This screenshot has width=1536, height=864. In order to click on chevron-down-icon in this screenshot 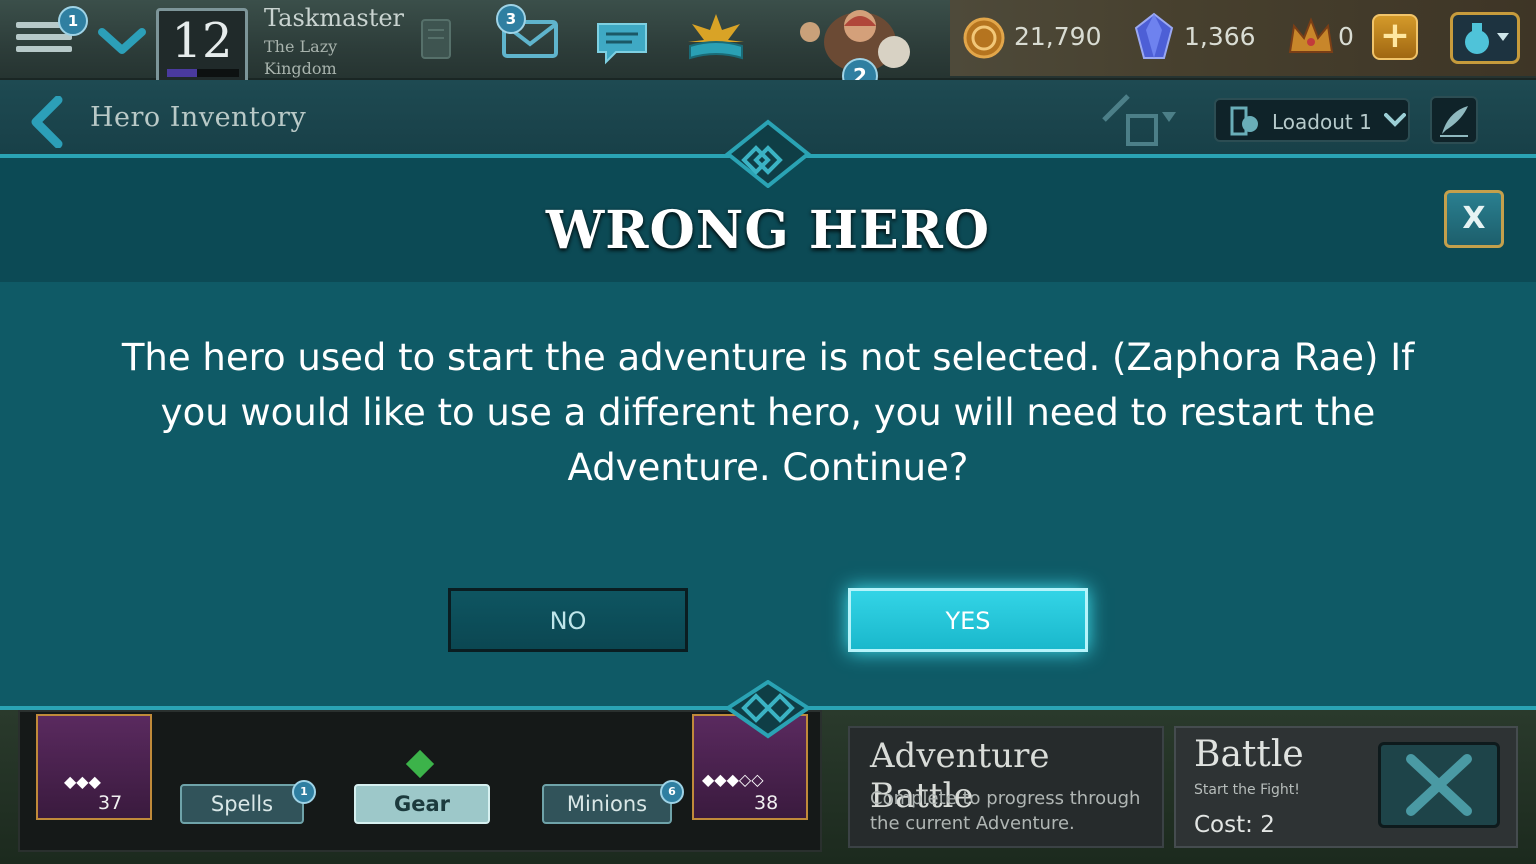, I will do `click(1395, 120)`.